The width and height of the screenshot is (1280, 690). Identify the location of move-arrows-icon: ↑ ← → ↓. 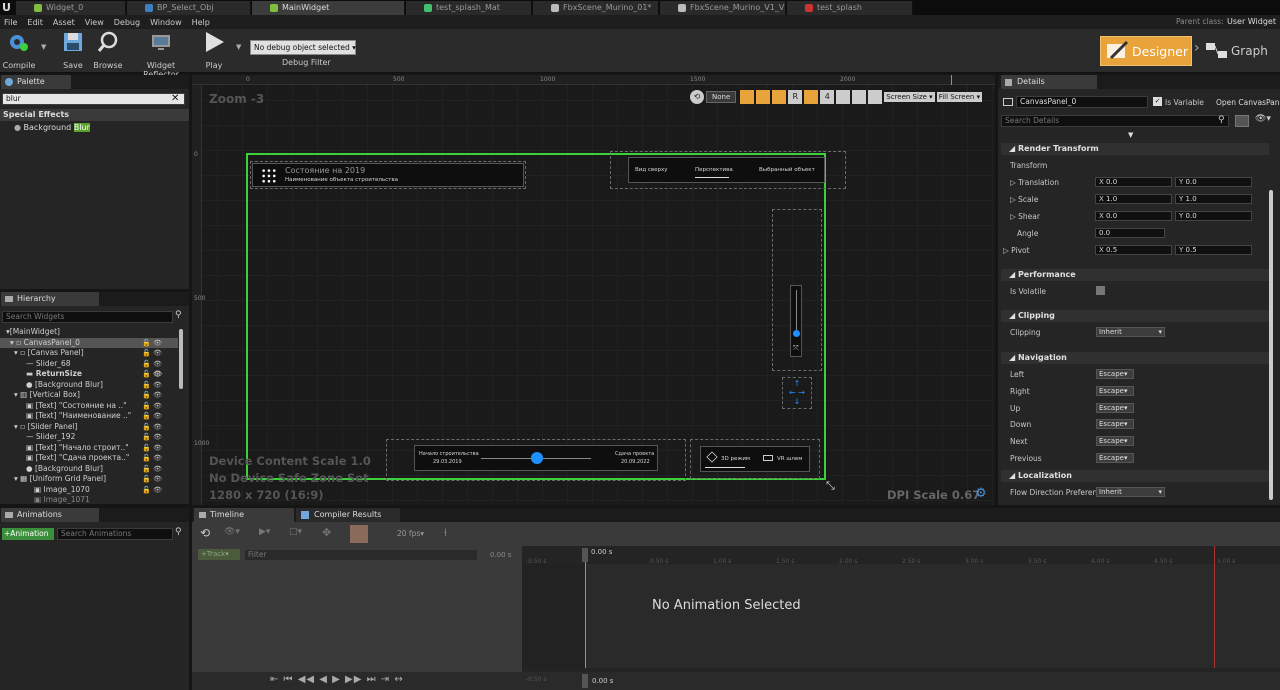
(797, 392).